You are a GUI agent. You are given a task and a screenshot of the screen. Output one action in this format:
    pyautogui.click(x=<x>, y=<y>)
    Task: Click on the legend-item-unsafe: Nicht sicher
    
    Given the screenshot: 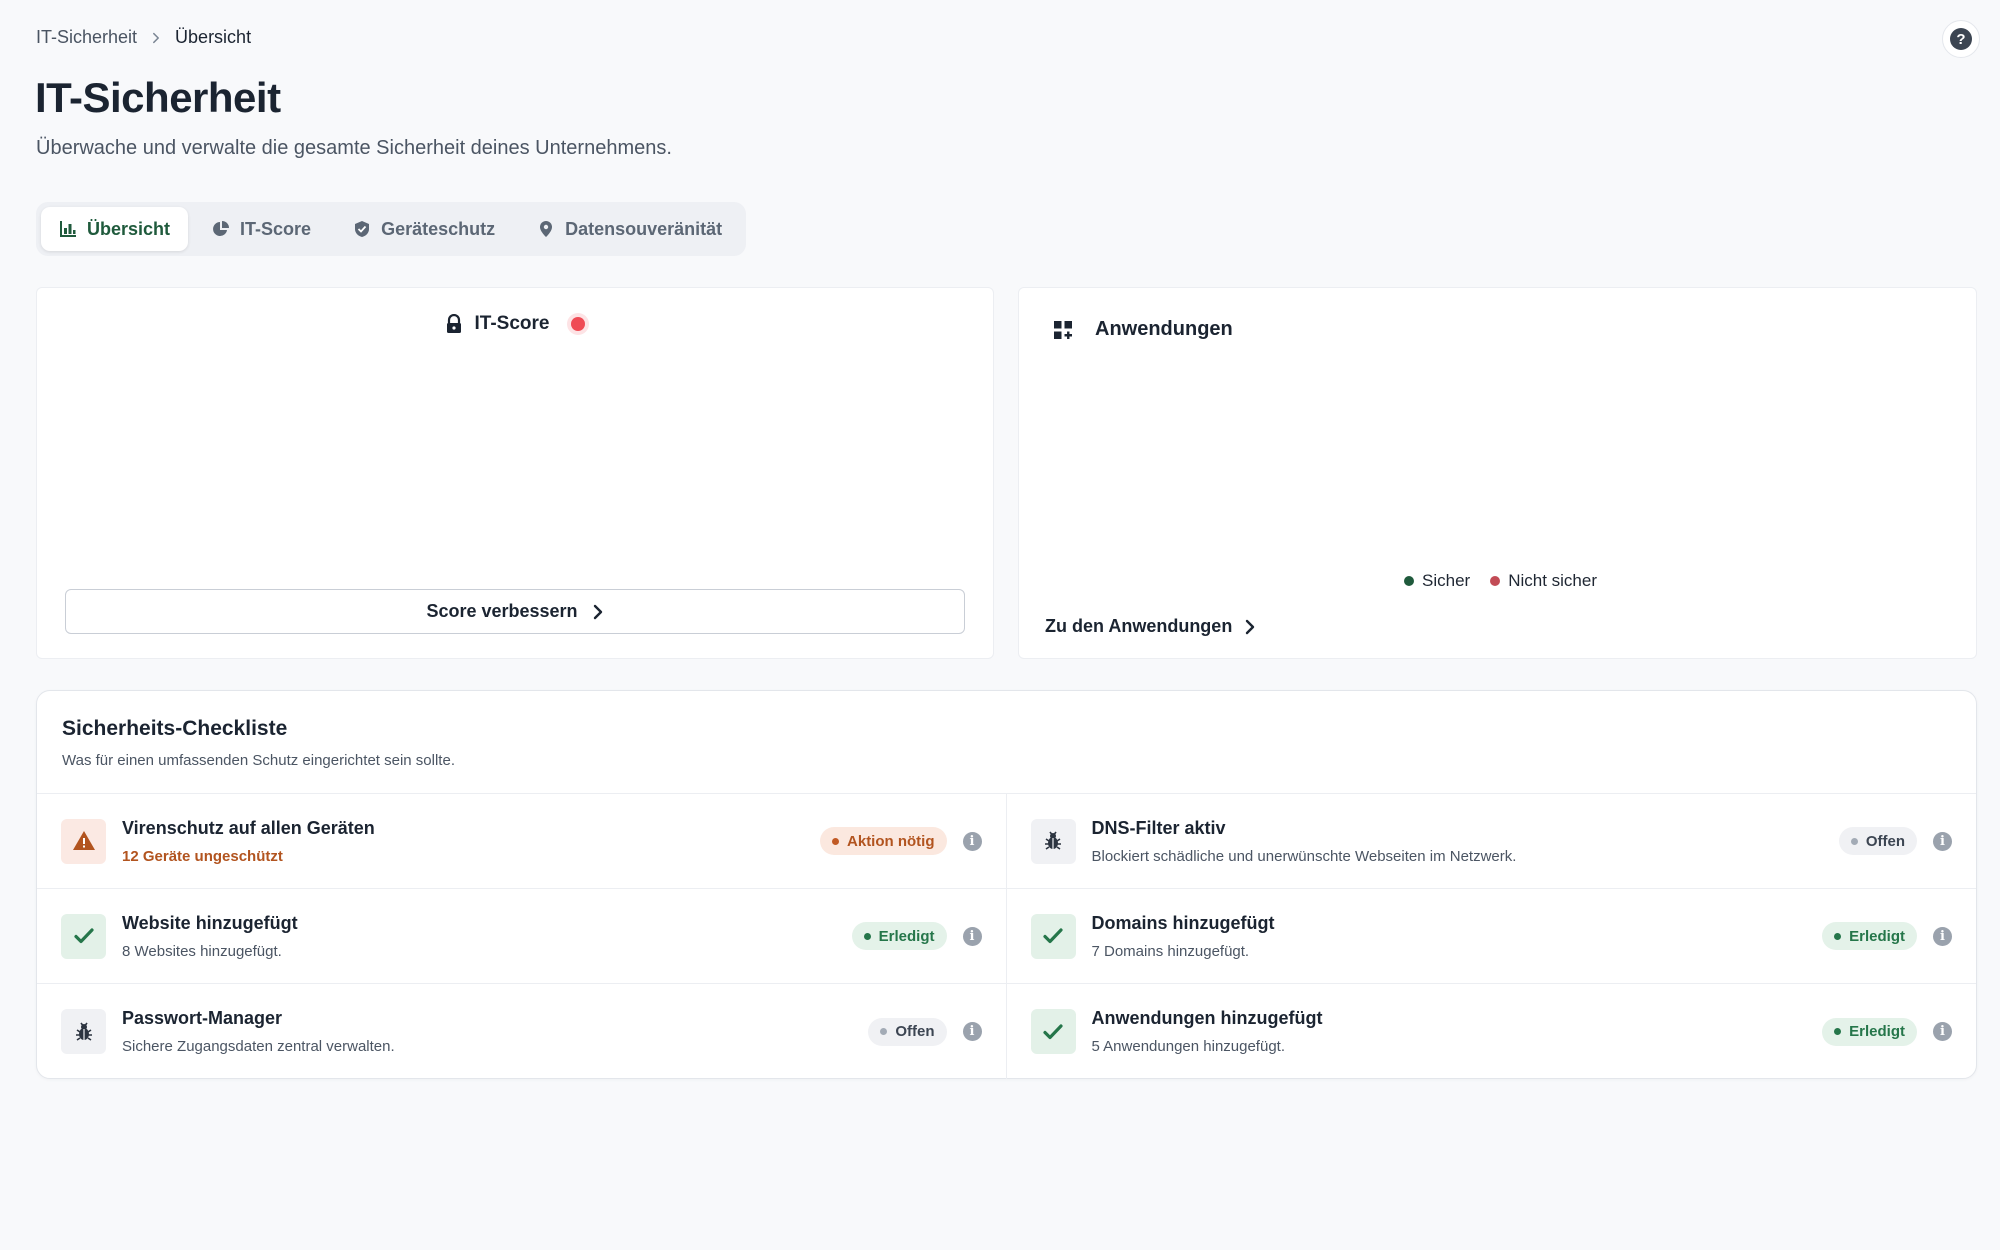 What is the action you would take?
    pyautogui.click(x=1543, y=581)
    